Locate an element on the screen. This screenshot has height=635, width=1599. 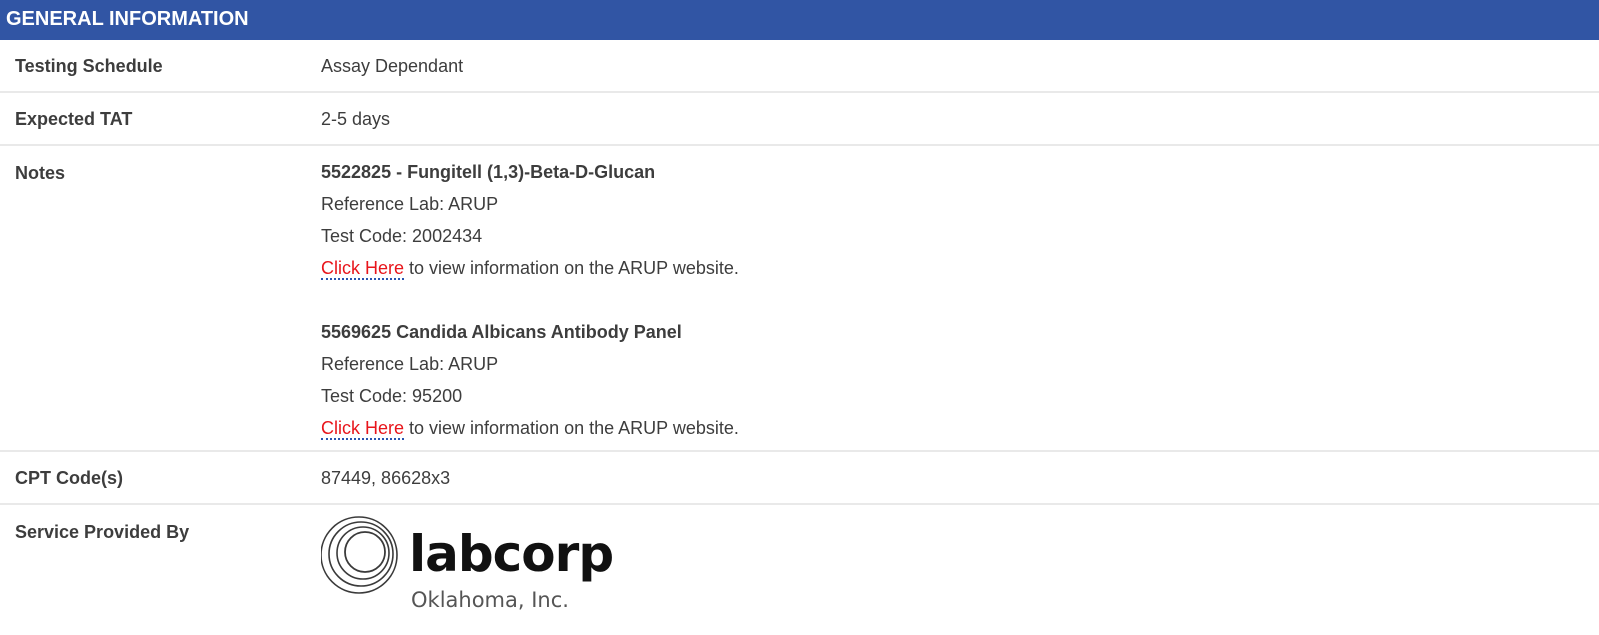
testing-schedule-label: Testing Schedule is located at coordinates (89, 66).